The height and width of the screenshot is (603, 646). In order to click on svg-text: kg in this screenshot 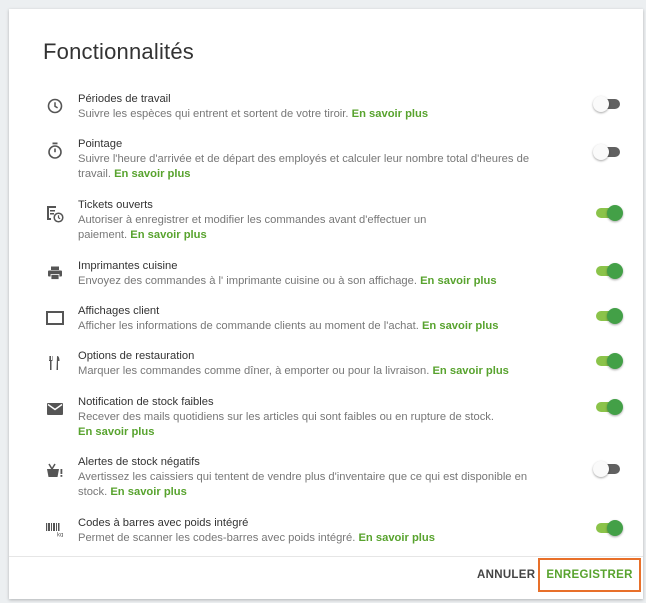, I will do `click(60, 535)`.